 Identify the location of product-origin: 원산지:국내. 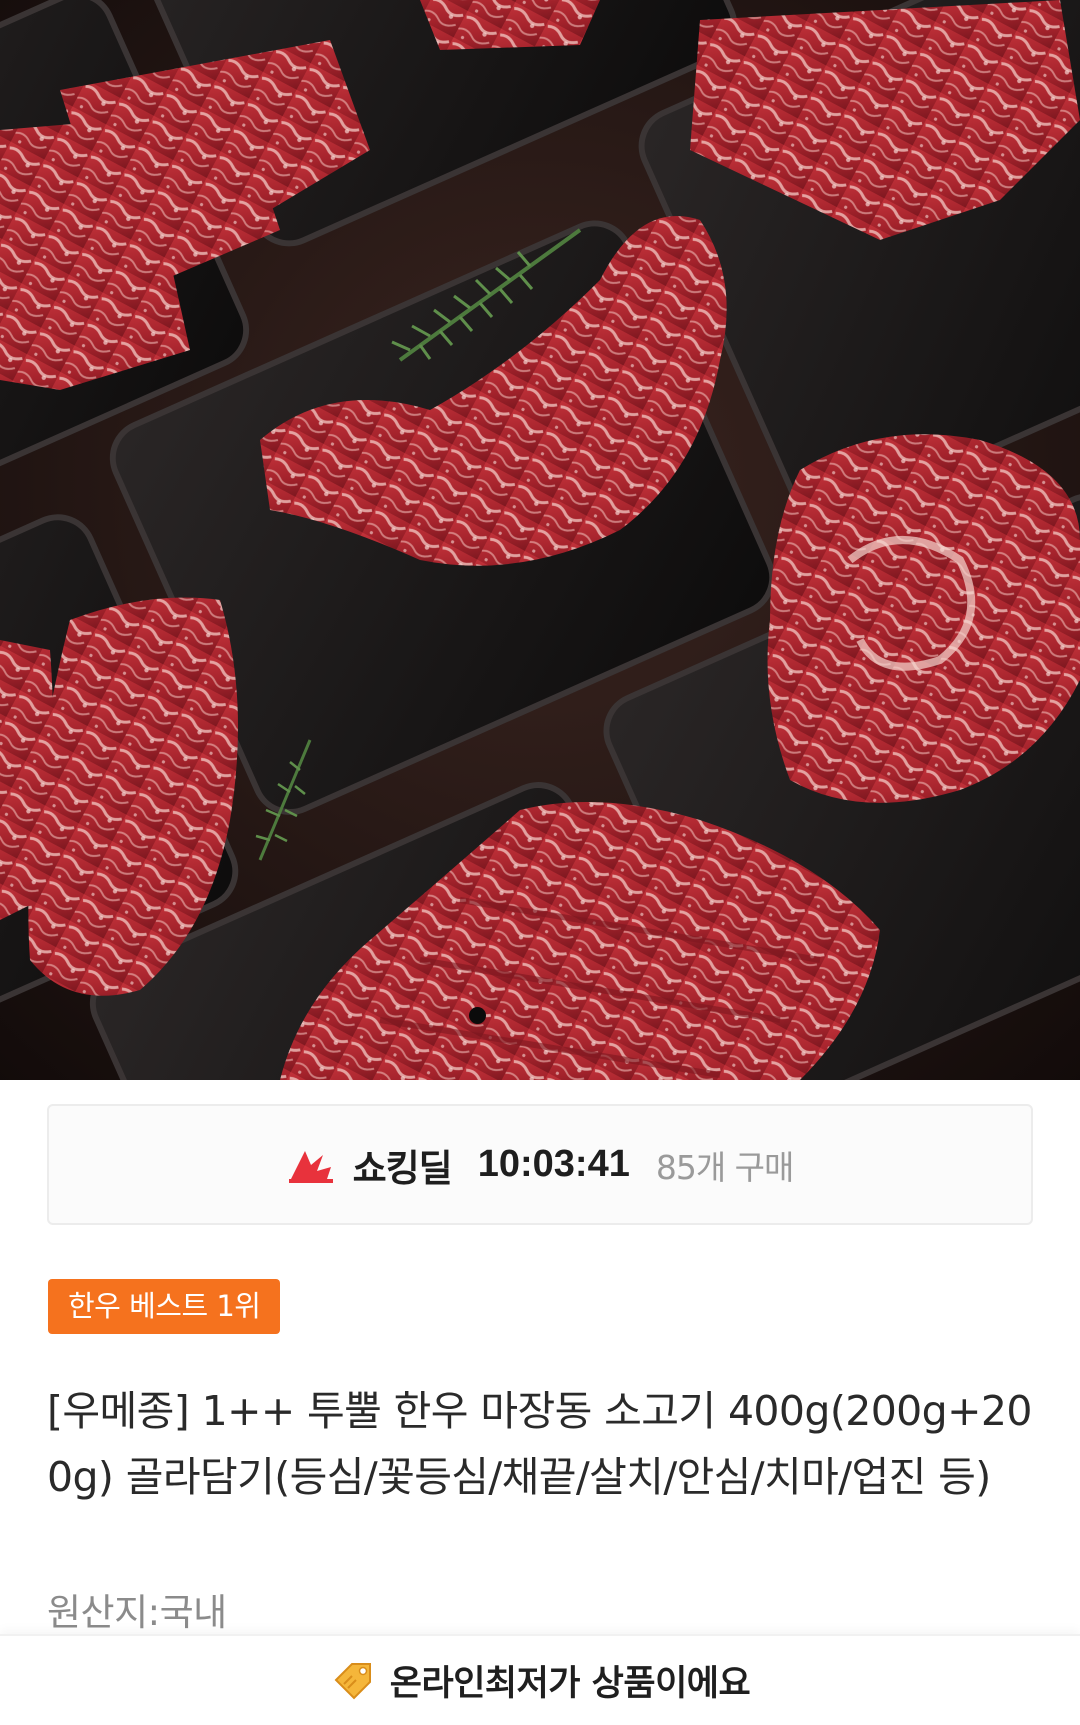
(137, 1612).